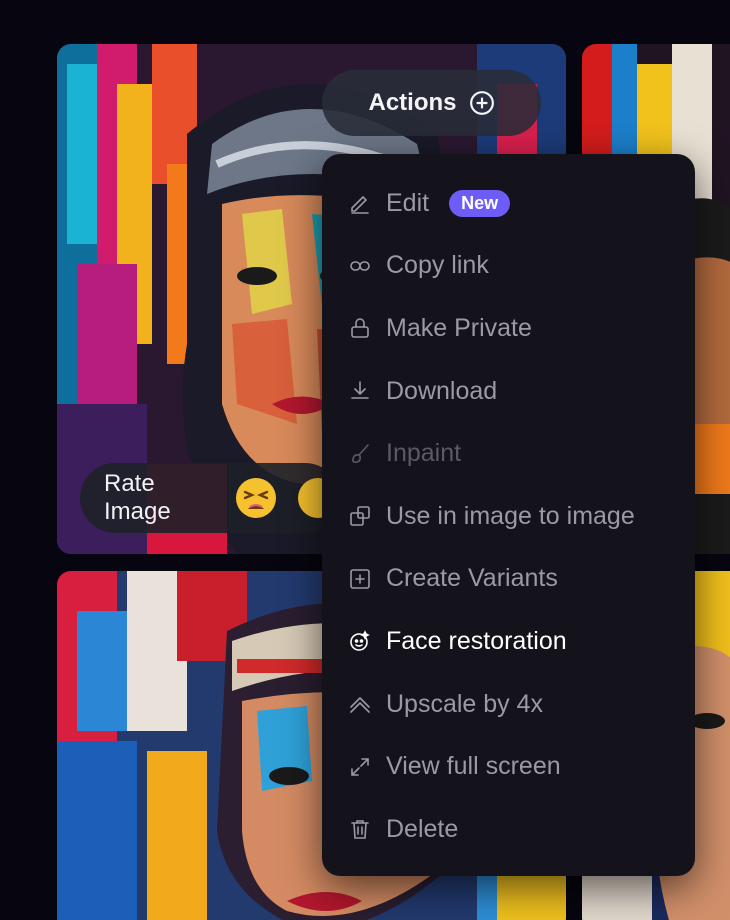 The image size is (730, 920). Describe the element at coordinates (437, 265) in the screenshot. I see `menu-item-label: Copy link` at that location.